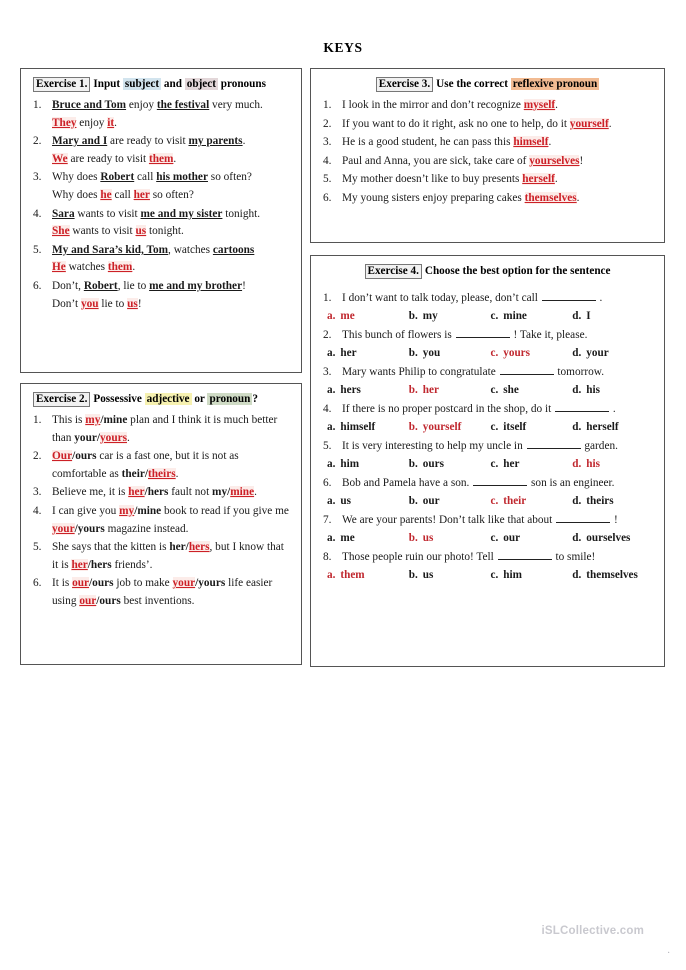 The width and height of the screenshot is (686, 970). What do you see at coordinates (368, 390) in the screenshot?
I see `option: a. hers` at bounding box center [368, 390].